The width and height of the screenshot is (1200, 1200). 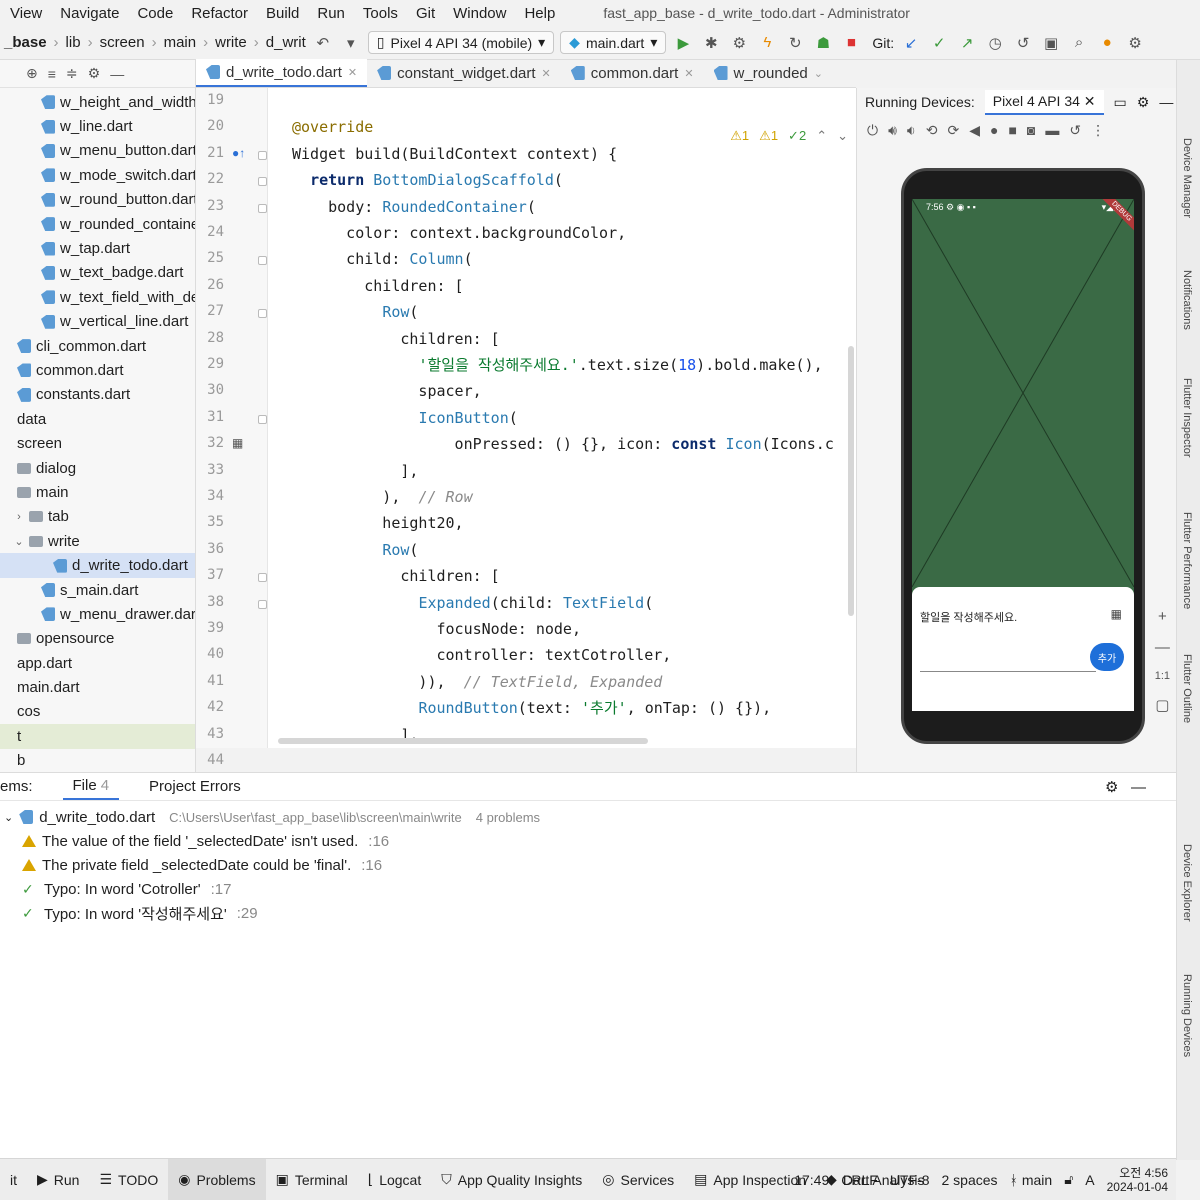 I want to click on vertical-scrollbar, so click(x=851, y=481).